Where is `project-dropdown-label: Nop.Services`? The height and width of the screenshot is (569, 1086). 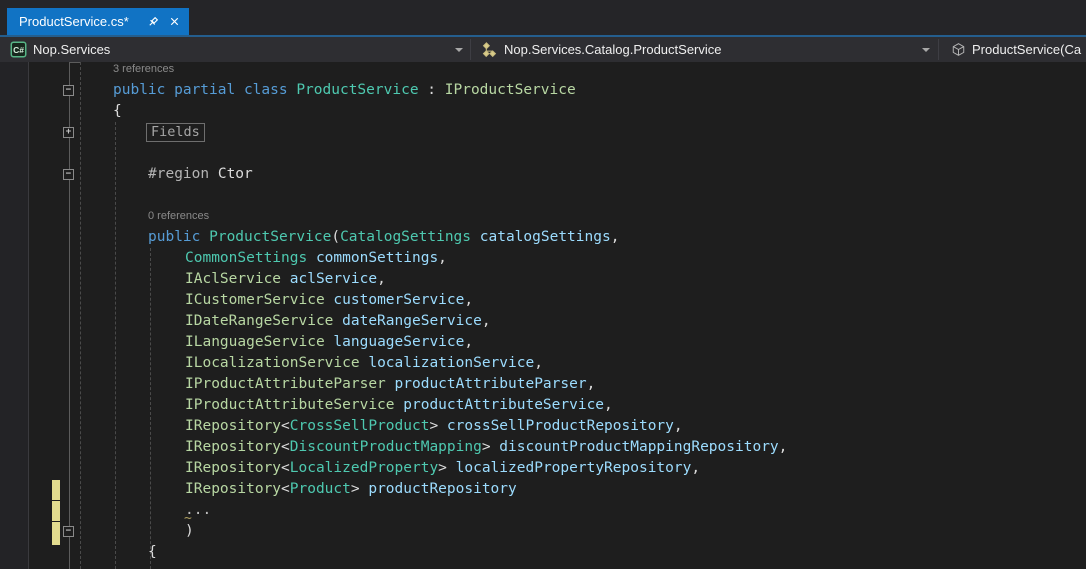
project-dropdown-label: Nop.Services is located at coordinates (72, 49).